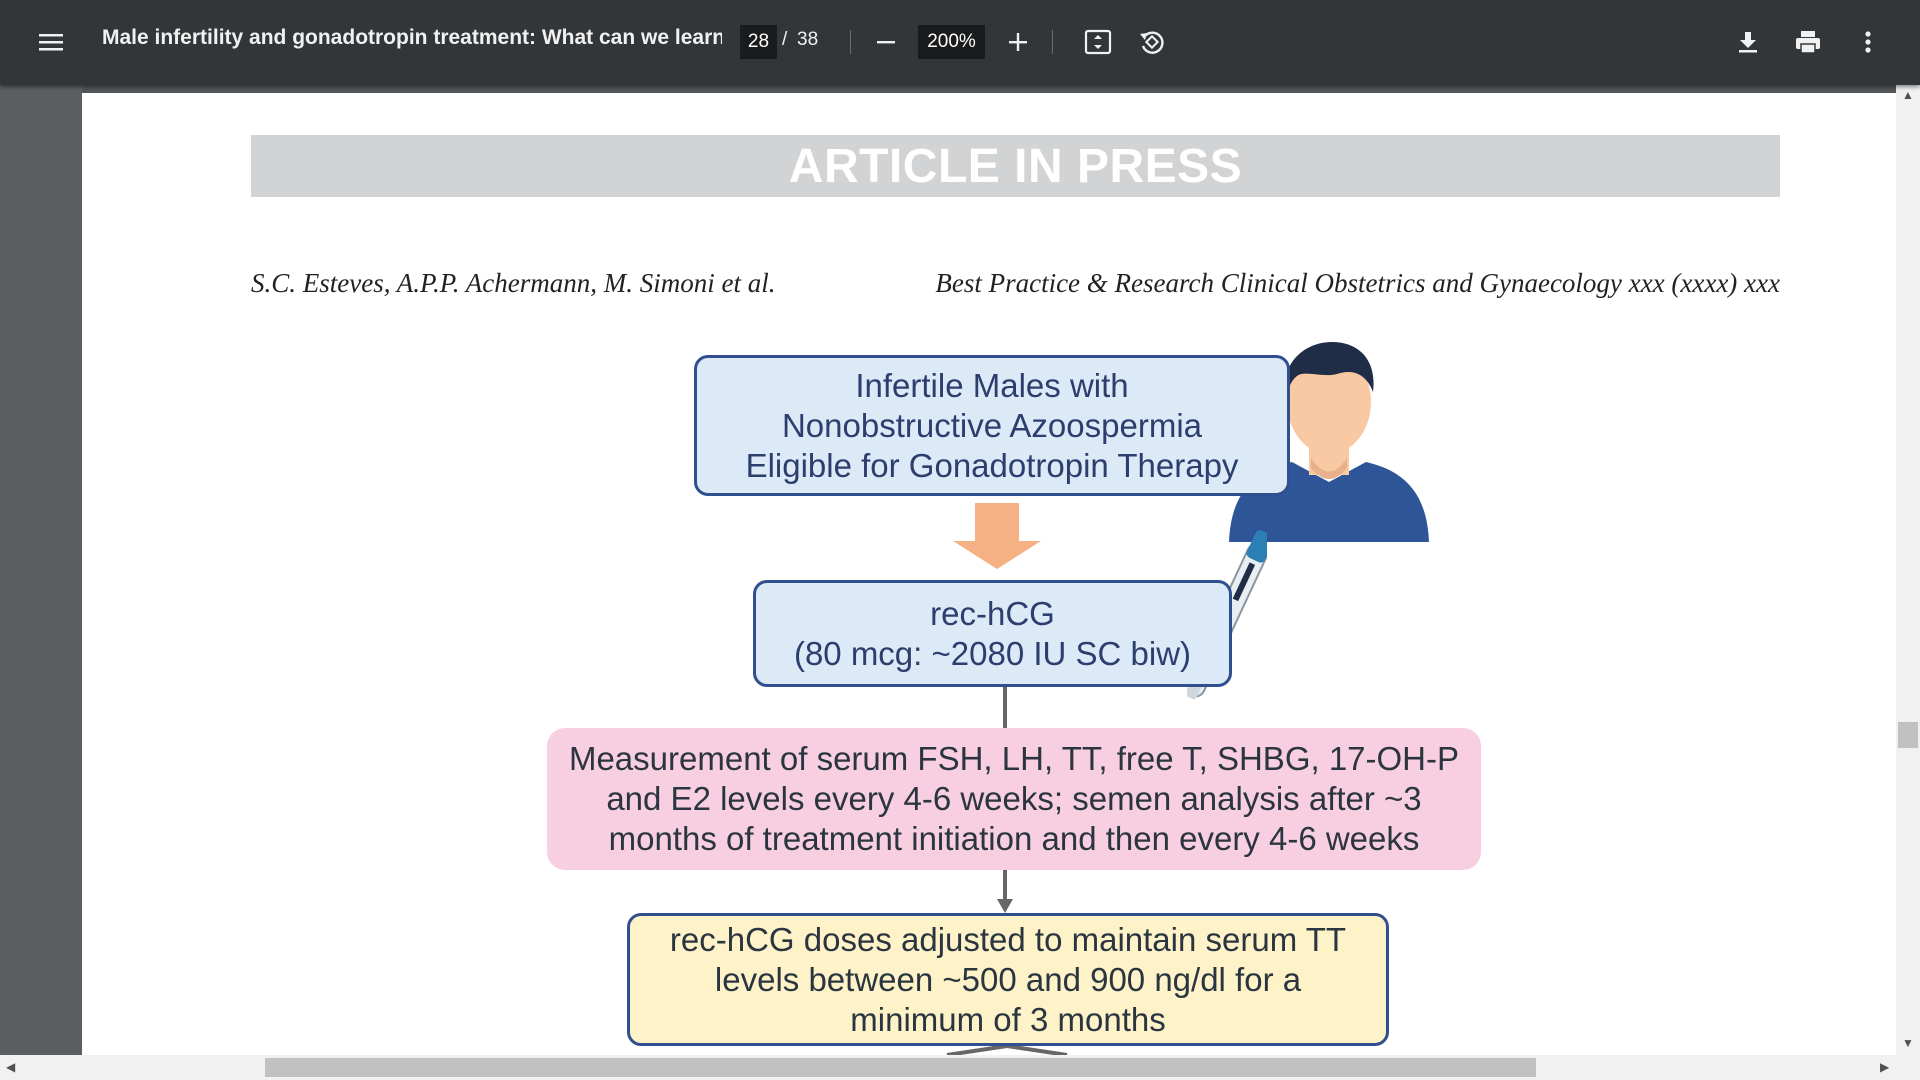 Image resolution: width=1920 pixels, height=1080 pixels. Describe the element at coordinates (900, 1067) in the screenshot. I see `horizontal-scroll-thumb` at that location.